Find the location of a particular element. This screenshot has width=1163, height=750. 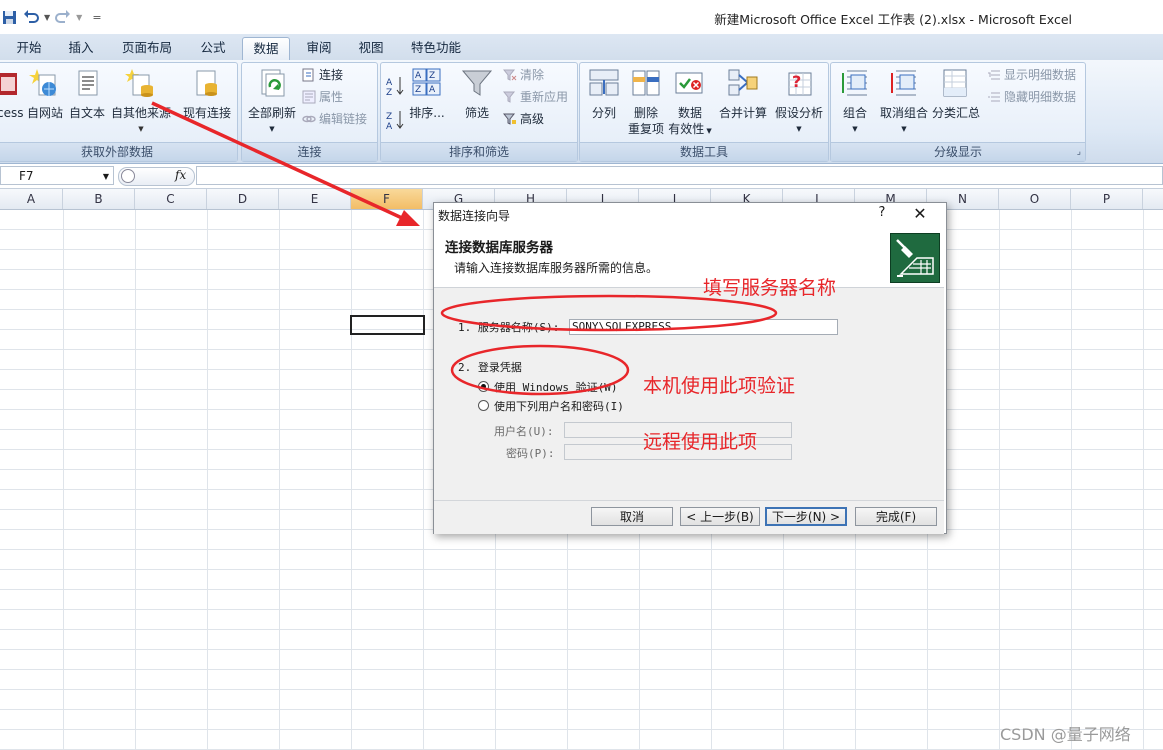

remove-duplicates-button: 删除 重复项 is located at coordinates (646, 102).